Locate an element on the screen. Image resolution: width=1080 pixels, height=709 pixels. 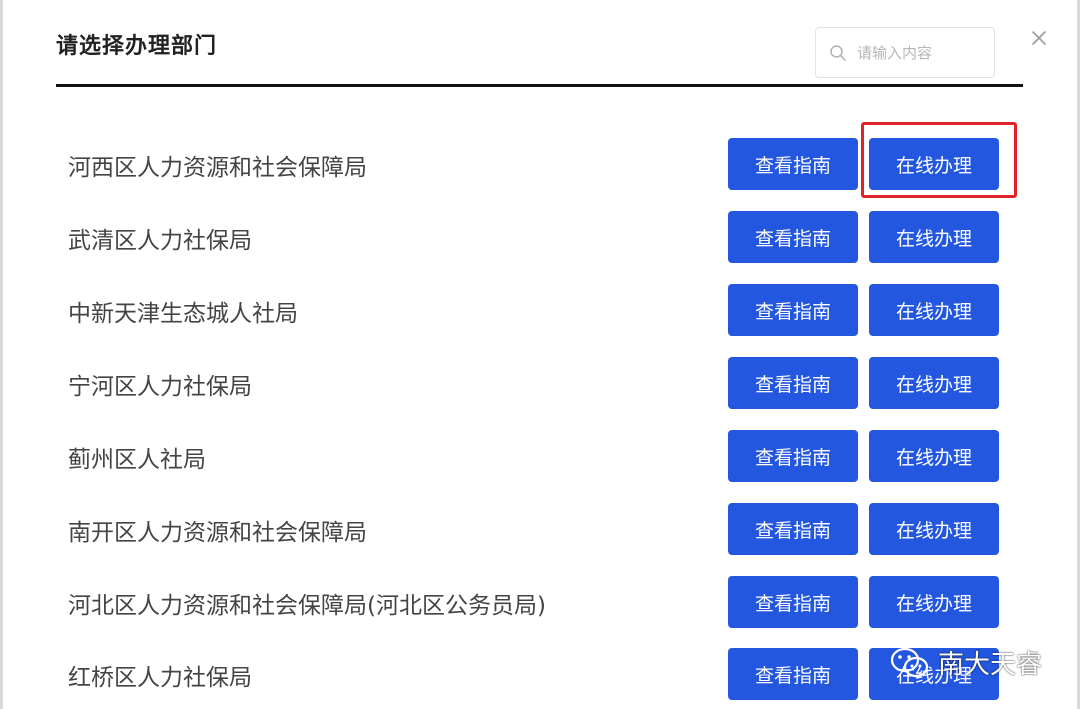
department-row: 南开区人力资源和社会保障局 查看指南 在线办理 is located at coordinates (540, 530).